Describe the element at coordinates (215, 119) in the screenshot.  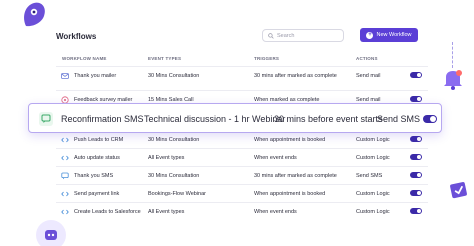
I see `event-type: Technical discussion - 1 hr Webinar` at that location.